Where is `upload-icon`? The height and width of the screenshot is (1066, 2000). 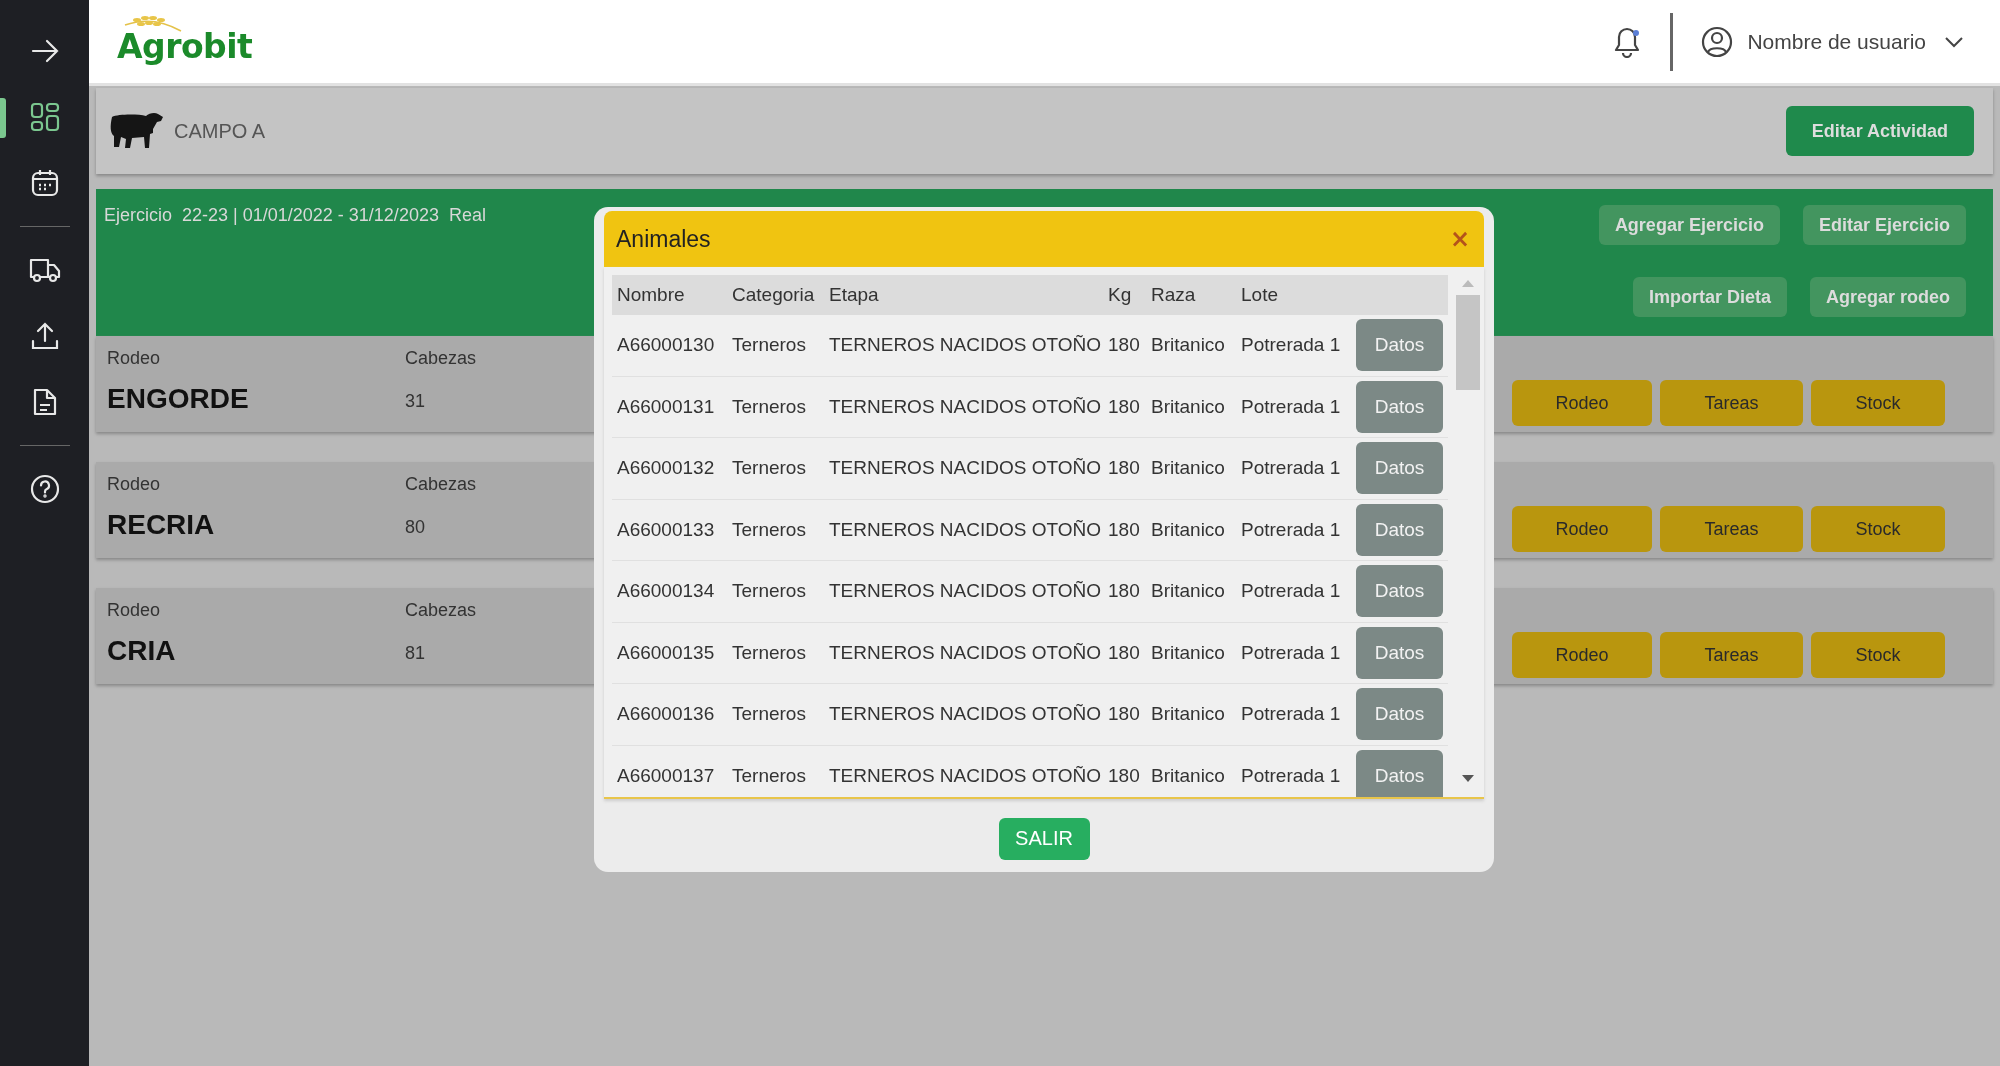
upload-icon is located at coordinates (44, 336).